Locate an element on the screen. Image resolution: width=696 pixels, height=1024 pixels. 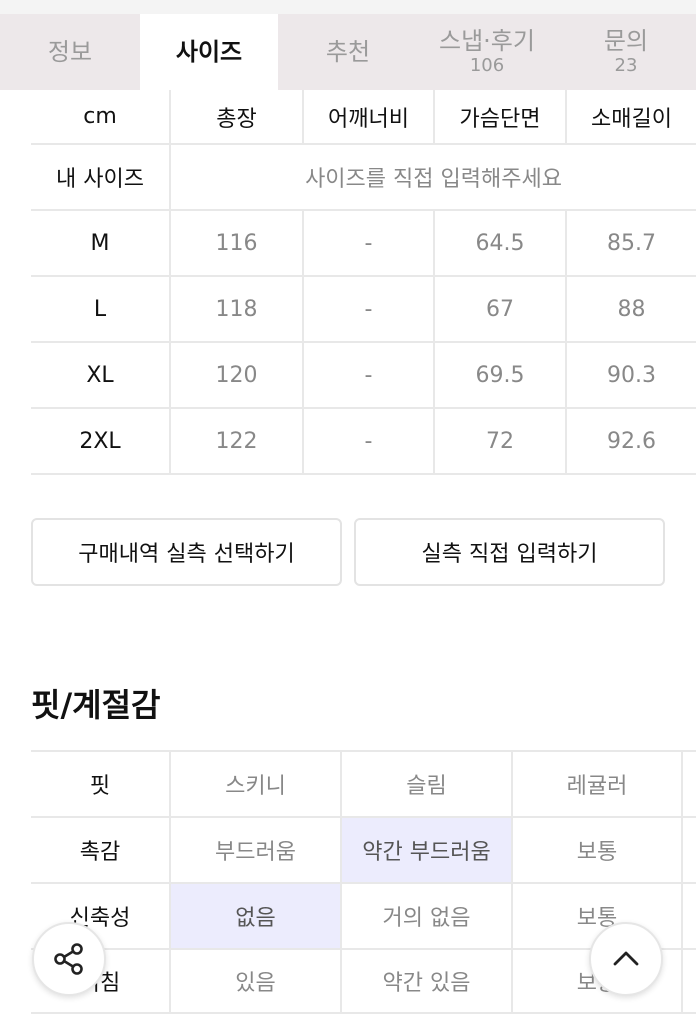
size-value: 116 is located at coordinates (237, 243).